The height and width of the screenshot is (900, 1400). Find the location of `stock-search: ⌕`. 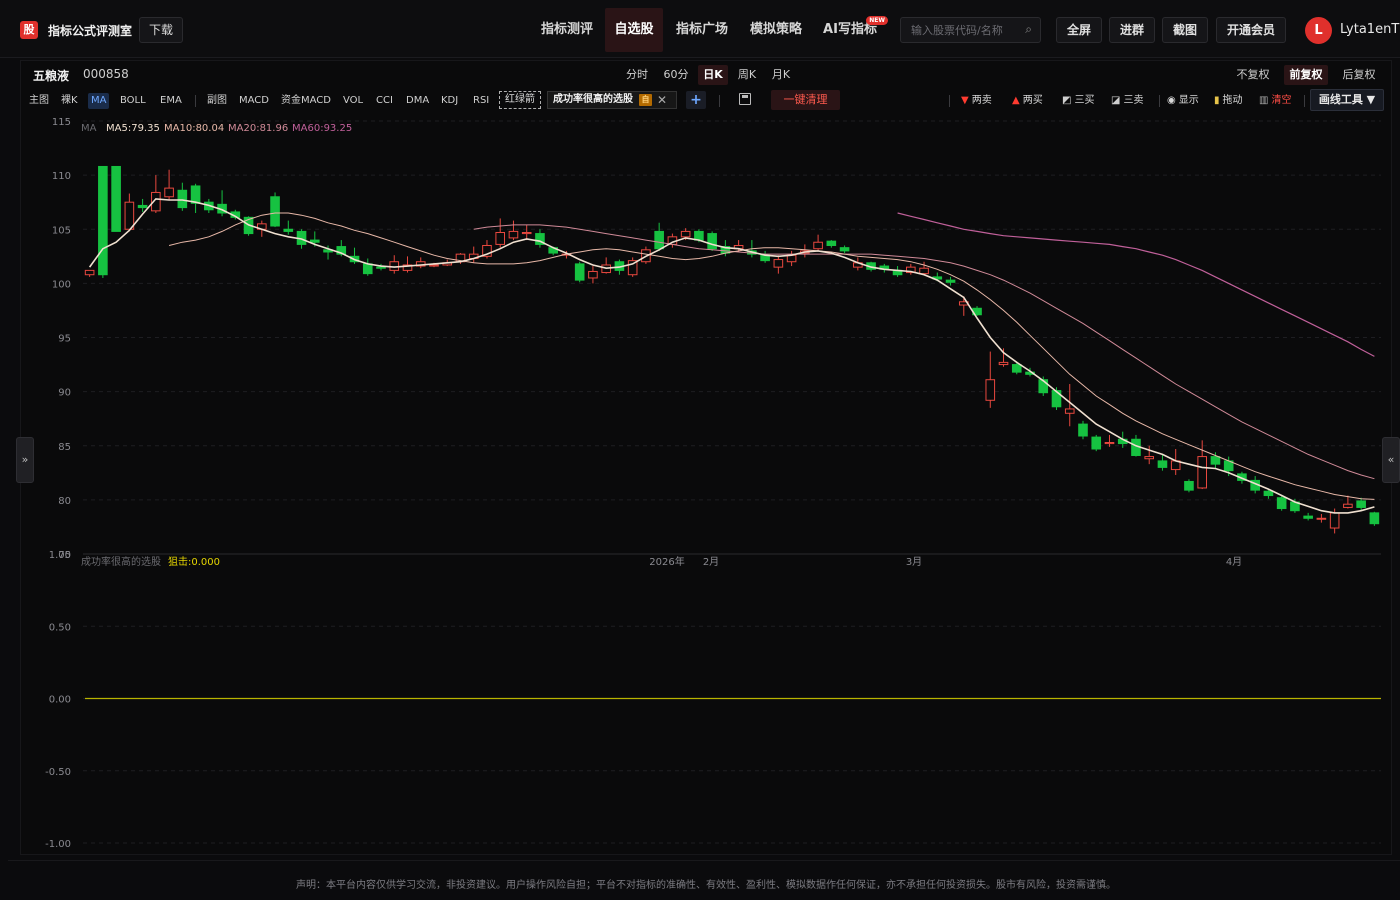

stock-search: ⌕ is located at coordinates (970, 30).